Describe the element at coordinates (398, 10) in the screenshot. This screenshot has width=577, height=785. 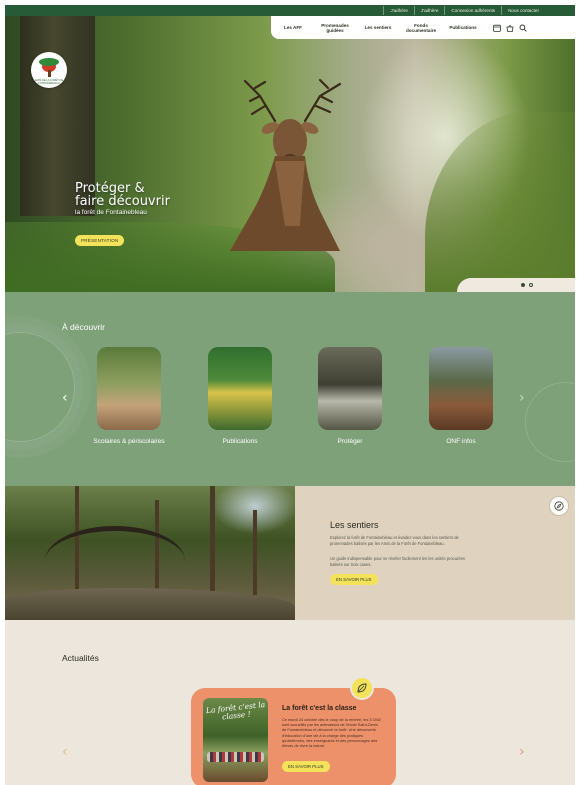
I see `top-link-adherer: J'adhère` at that location.